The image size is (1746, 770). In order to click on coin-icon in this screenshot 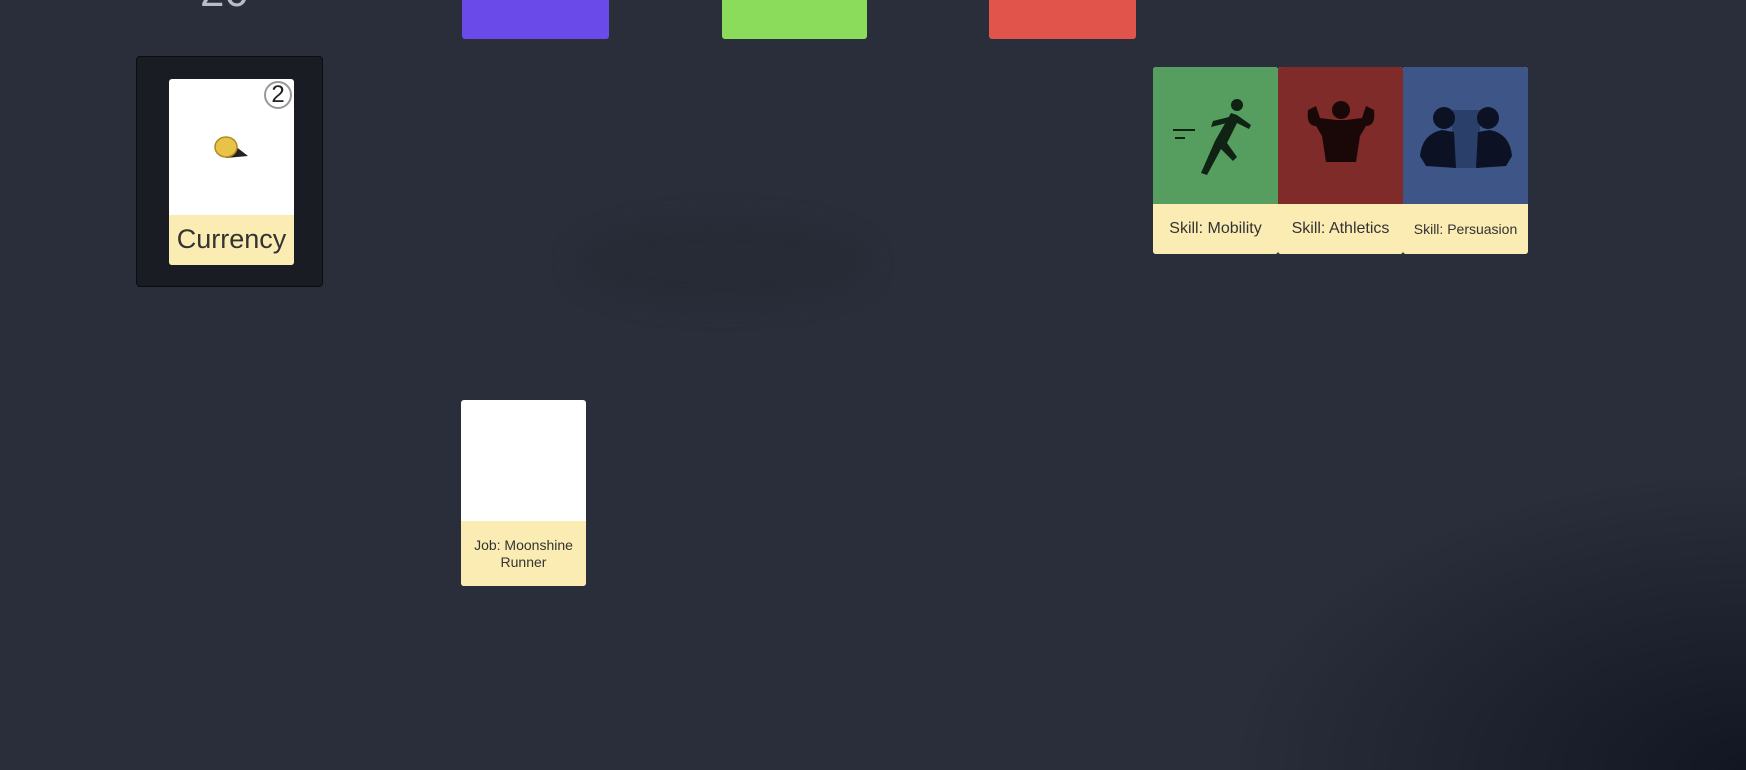, I will do `click(230, 147)`.